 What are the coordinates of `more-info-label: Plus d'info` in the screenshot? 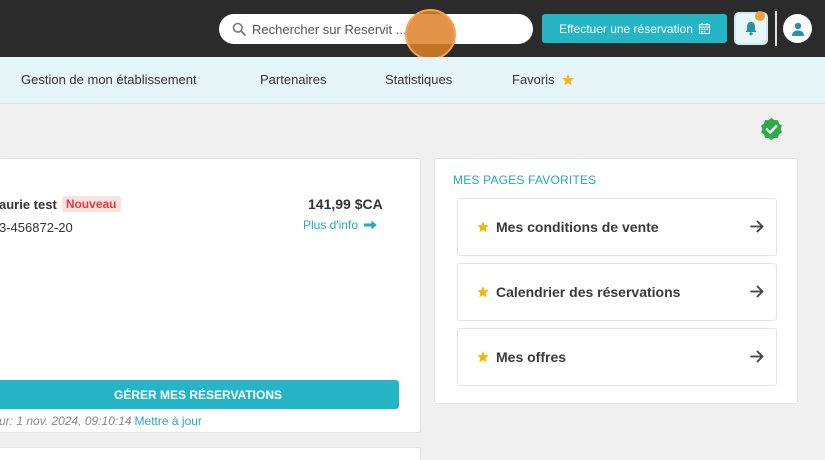 It's located at (330, 225).